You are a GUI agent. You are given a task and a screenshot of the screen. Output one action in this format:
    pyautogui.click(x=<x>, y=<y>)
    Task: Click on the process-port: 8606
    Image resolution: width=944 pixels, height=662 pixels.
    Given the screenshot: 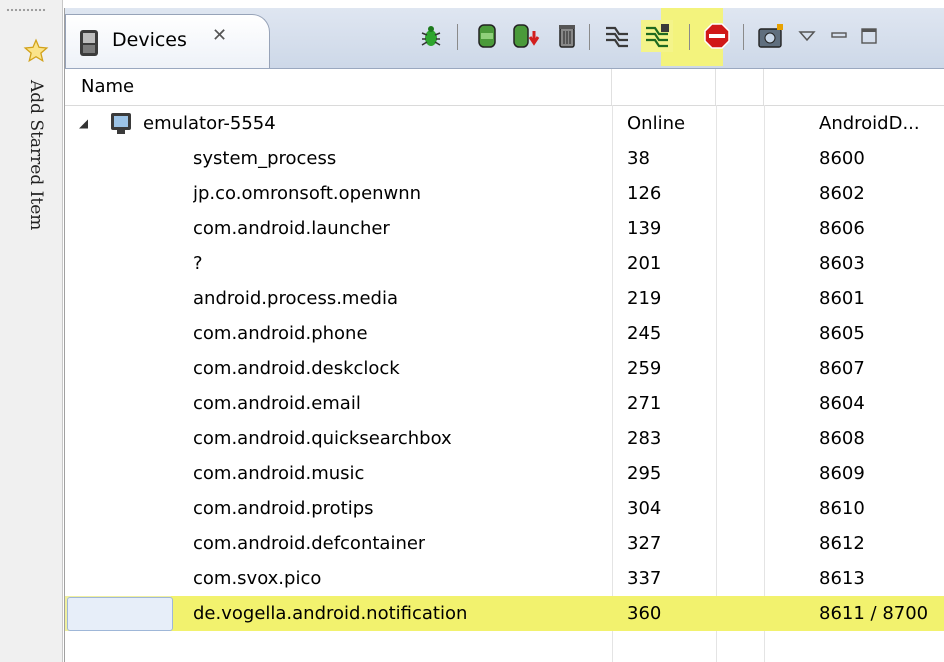 What is the action you would take?
    pyautogui.click(x=842, y=228)
    